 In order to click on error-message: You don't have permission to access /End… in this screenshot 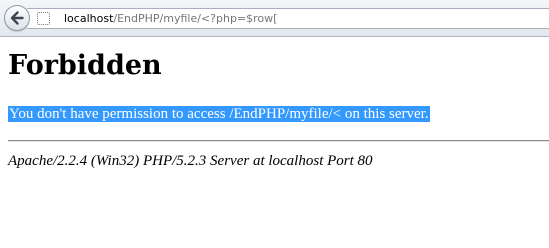, I will do `click(219, 114)`.